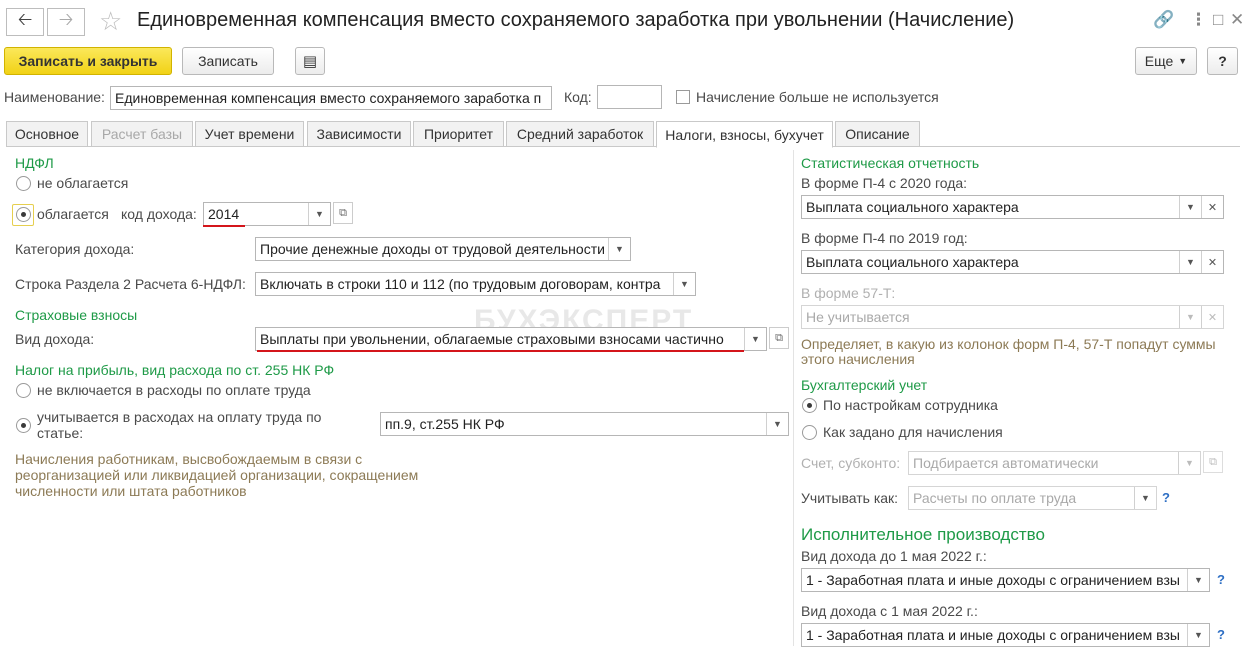  What do you see at coordinates (629, 97) in the screenshot?
I see `code-input` at bounding box center [629, 97].